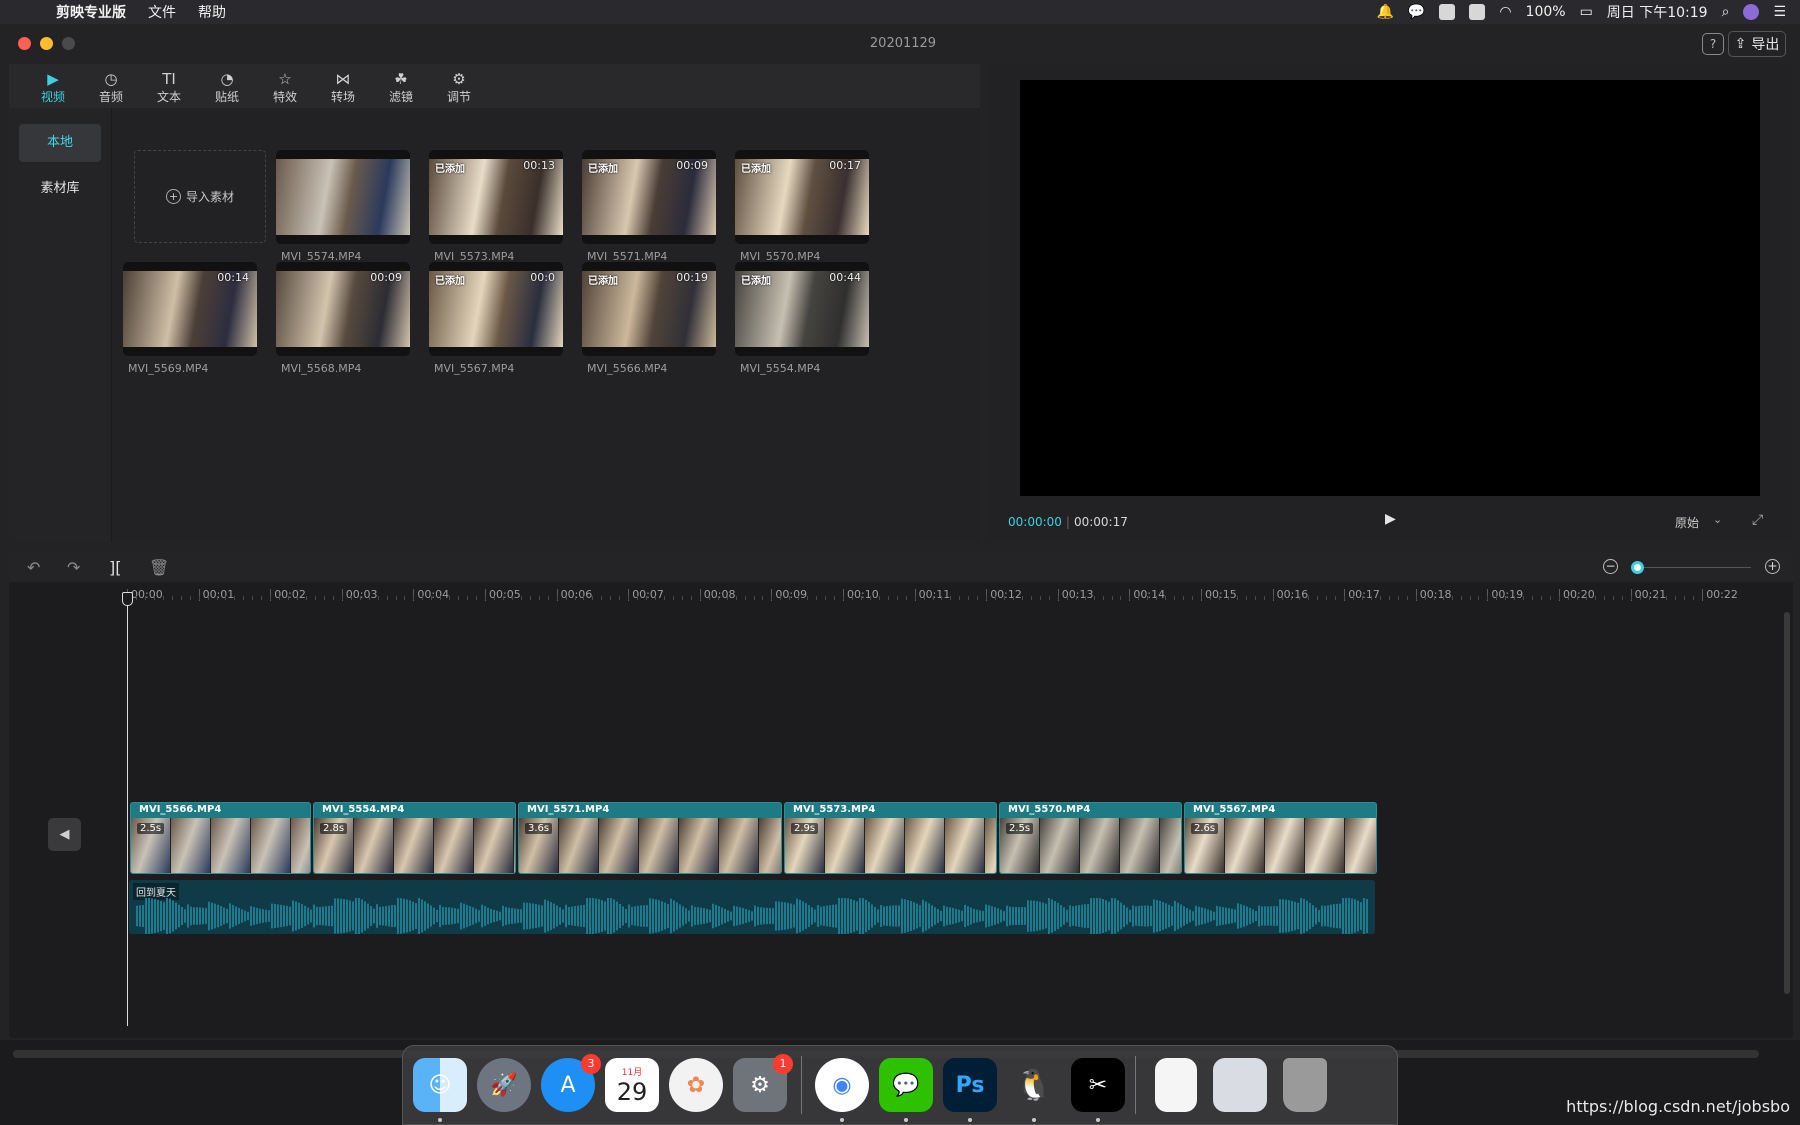 The image size is (1800, 1125). I want to click on zoom-slider-knob, so click(1637, 567).